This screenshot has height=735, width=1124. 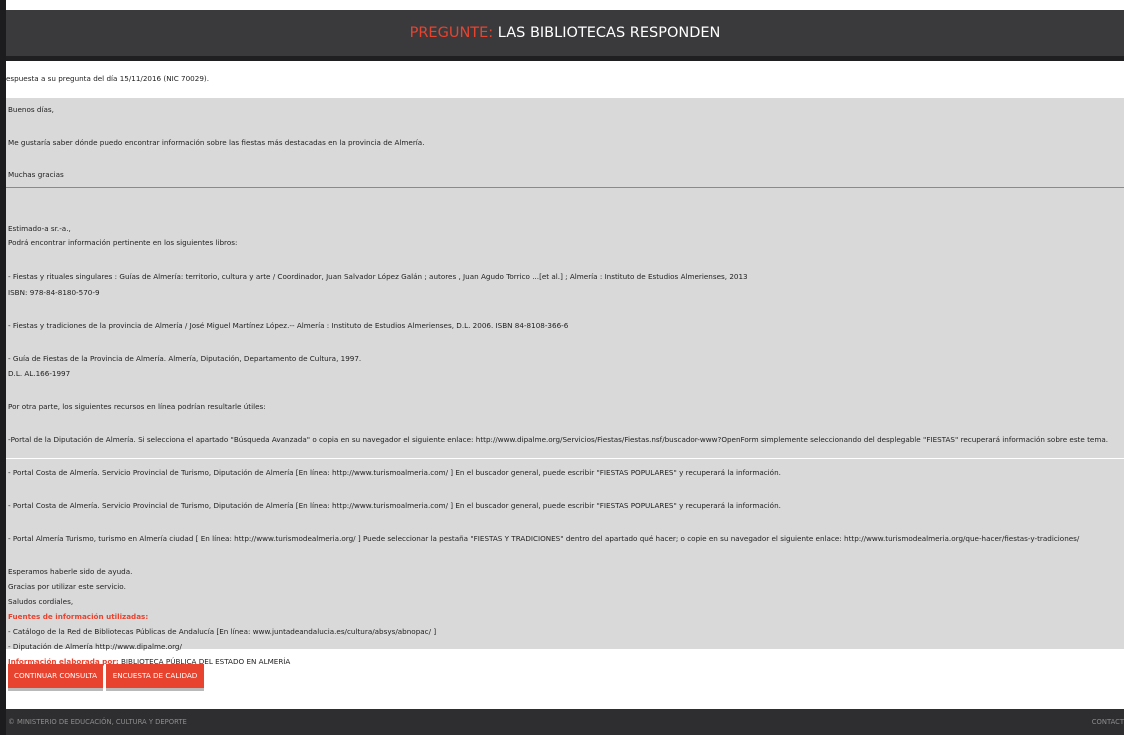 What do you see at coordinates (36, 174) in the screenshot?
I see `question-closing: Muchas gracias` at bounding box center [36, 174].